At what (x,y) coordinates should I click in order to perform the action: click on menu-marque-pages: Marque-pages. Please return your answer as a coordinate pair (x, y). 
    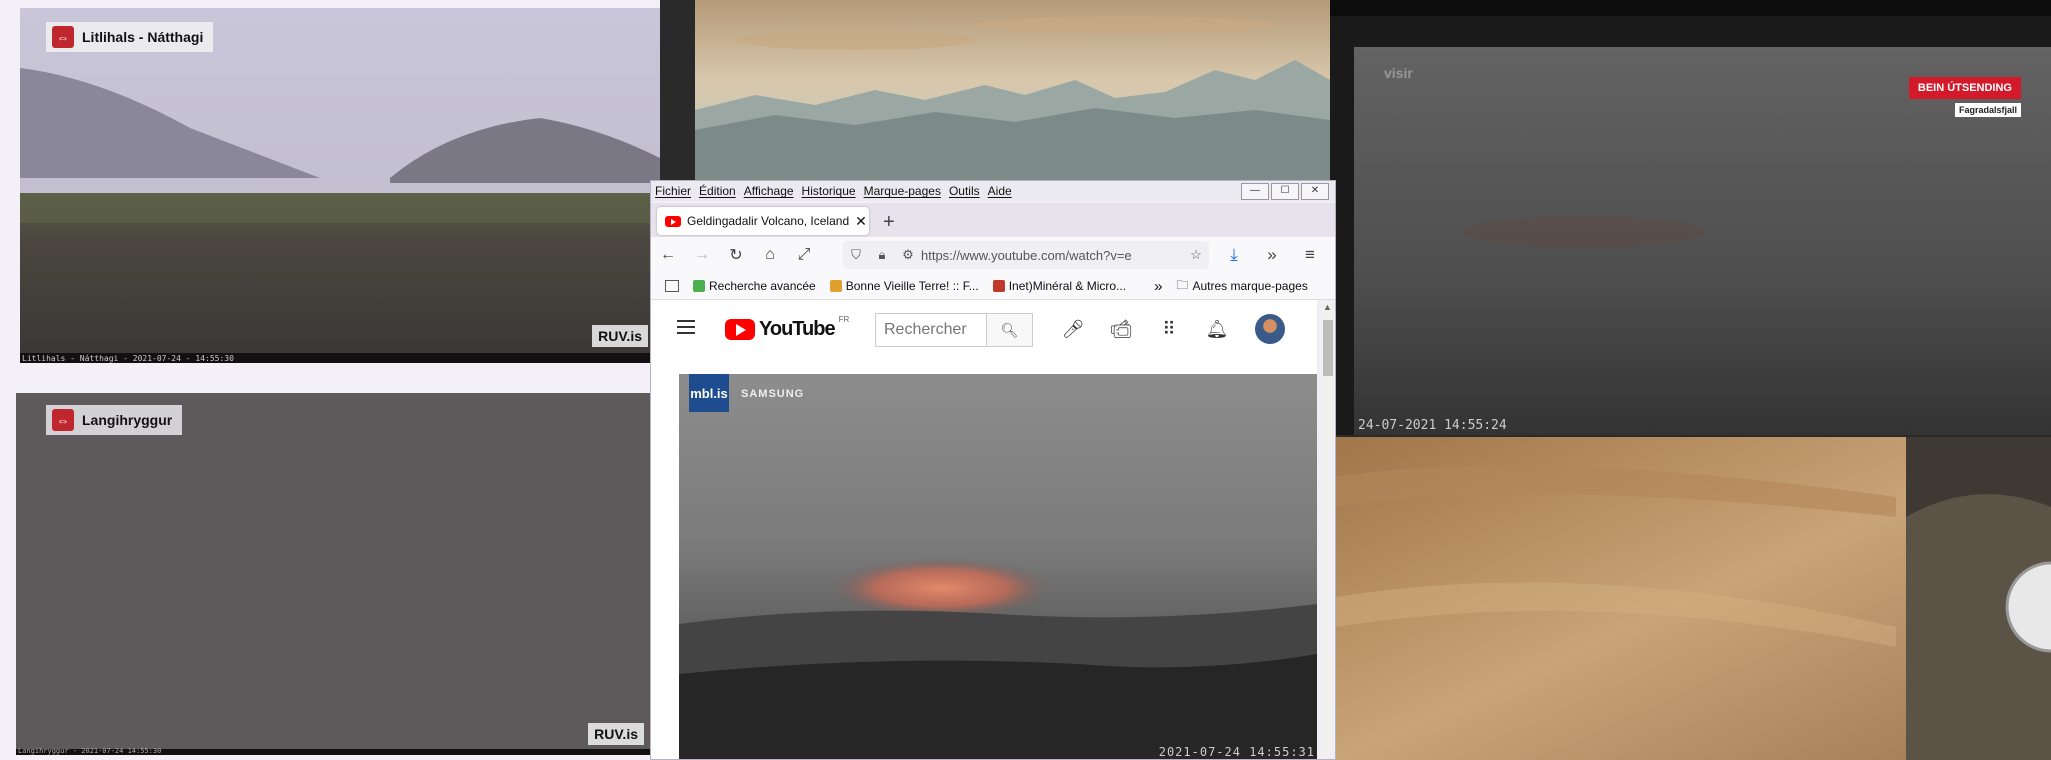
    Looking at the image, I should click on (902, 191).